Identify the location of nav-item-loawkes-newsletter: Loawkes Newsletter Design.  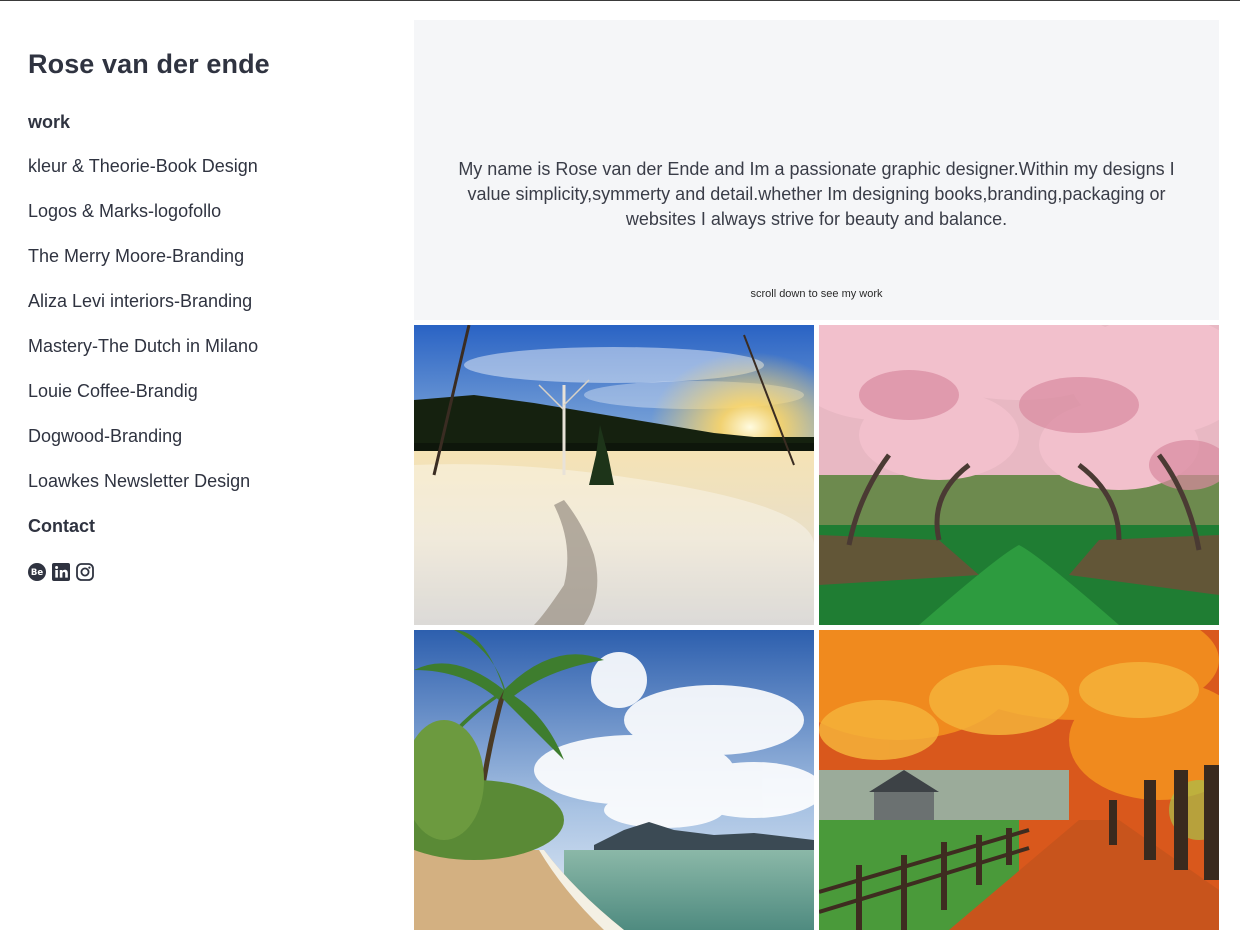
(203, 491).